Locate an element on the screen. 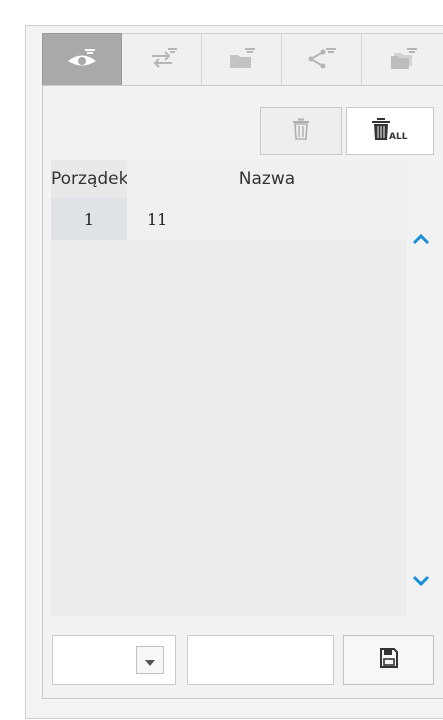 The height and width of the screenshot is (720, 443). row-name-cell: 11 is located at coordinates (267, 219).